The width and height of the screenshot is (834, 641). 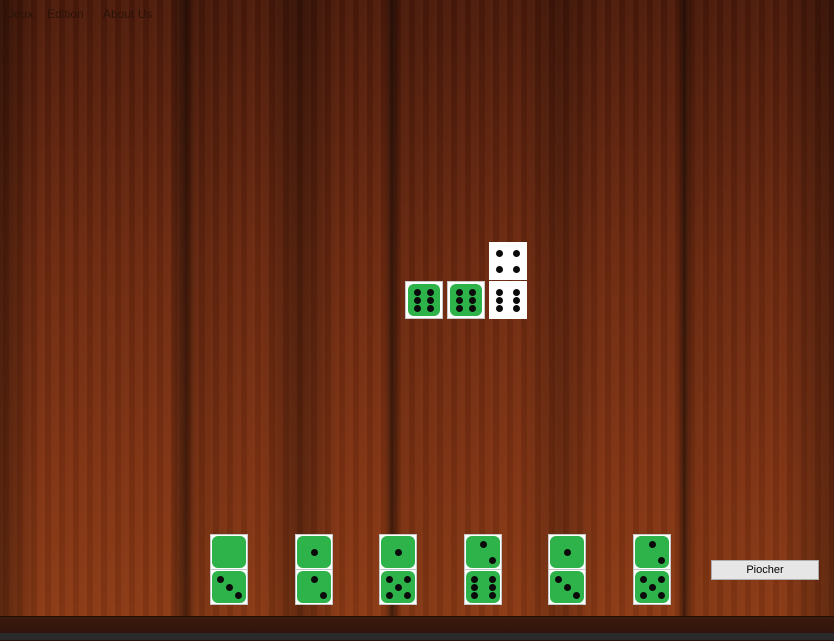 What do you see at coordinates (127, 14) in the screenshot?
I see `menu-about-us: About Us` at bounding box center [127, 14].